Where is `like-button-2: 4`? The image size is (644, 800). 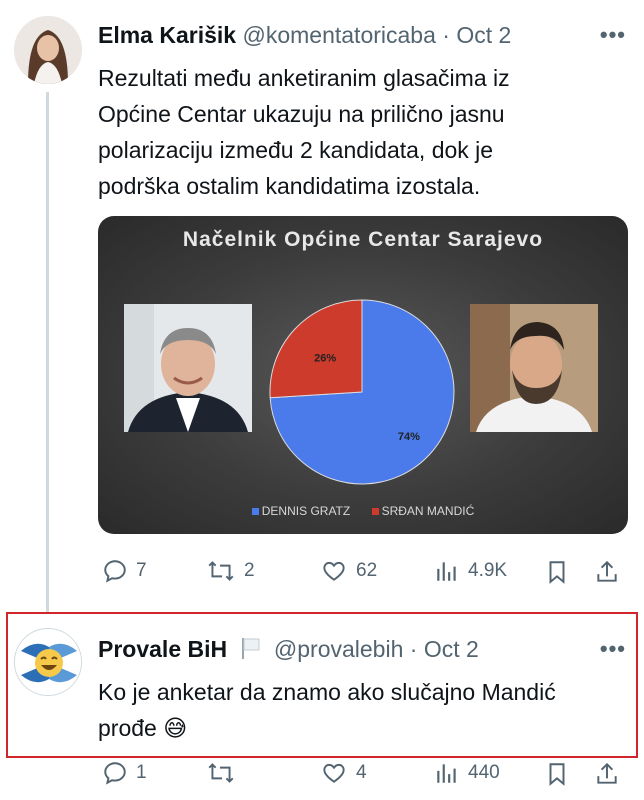
like-button-2: 4 is located at coordinates (343, 773).